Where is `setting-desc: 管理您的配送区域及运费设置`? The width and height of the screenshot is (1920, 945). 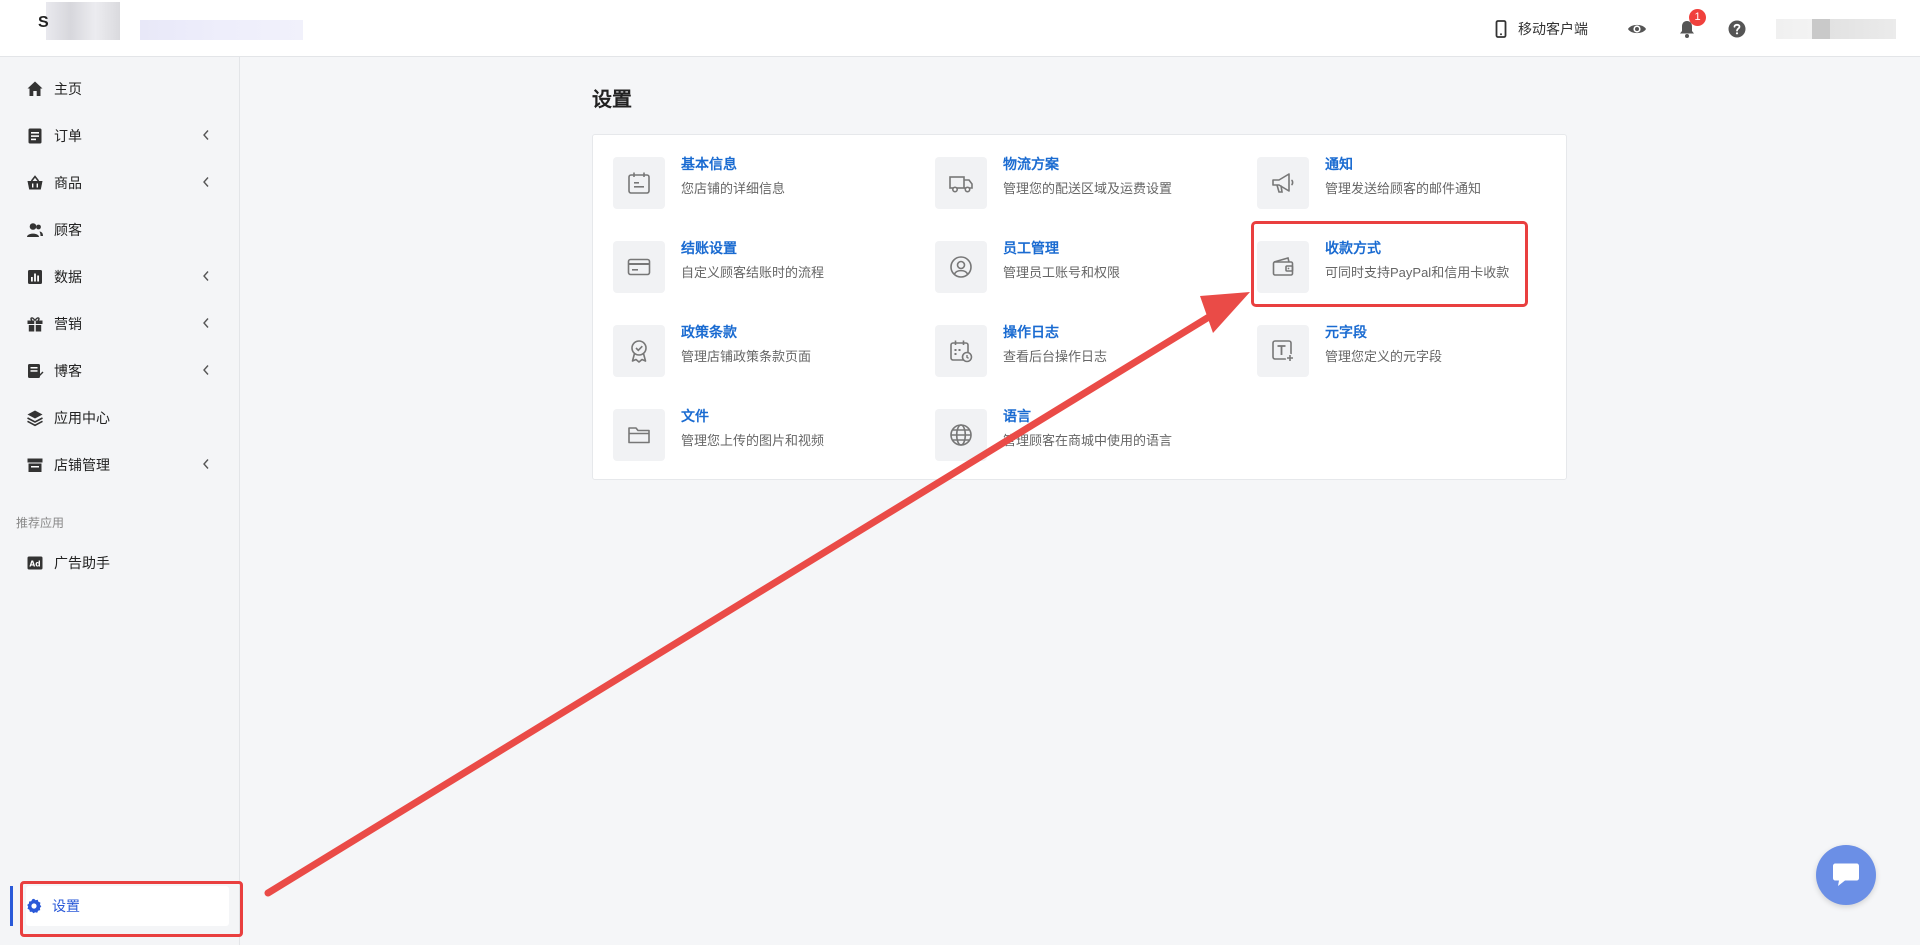 setting-desc: 管理您的配送区域及运费设置 is located at coordinates (1088, 188).